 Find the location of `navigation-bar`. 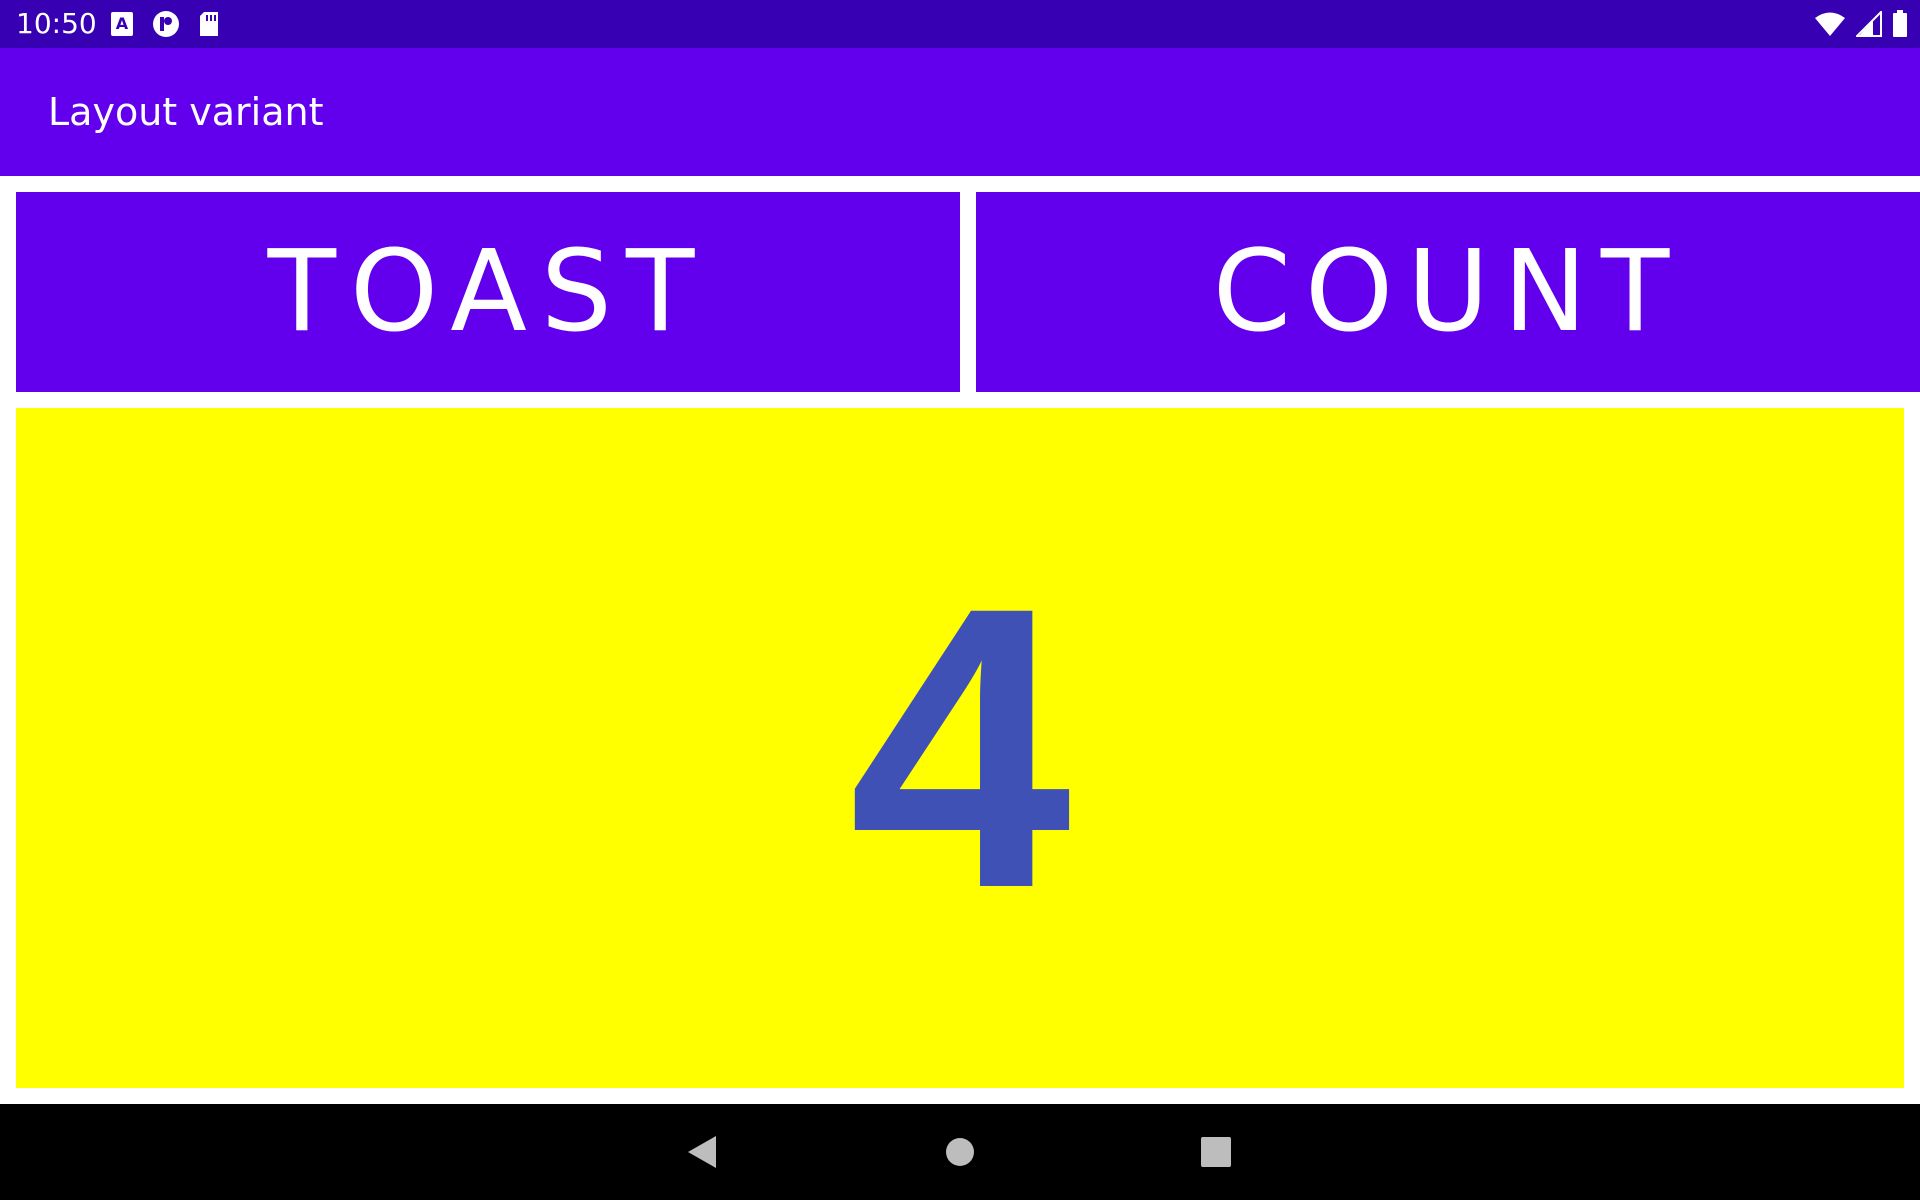

navigation-bar is located at coordinates (960, 1152).